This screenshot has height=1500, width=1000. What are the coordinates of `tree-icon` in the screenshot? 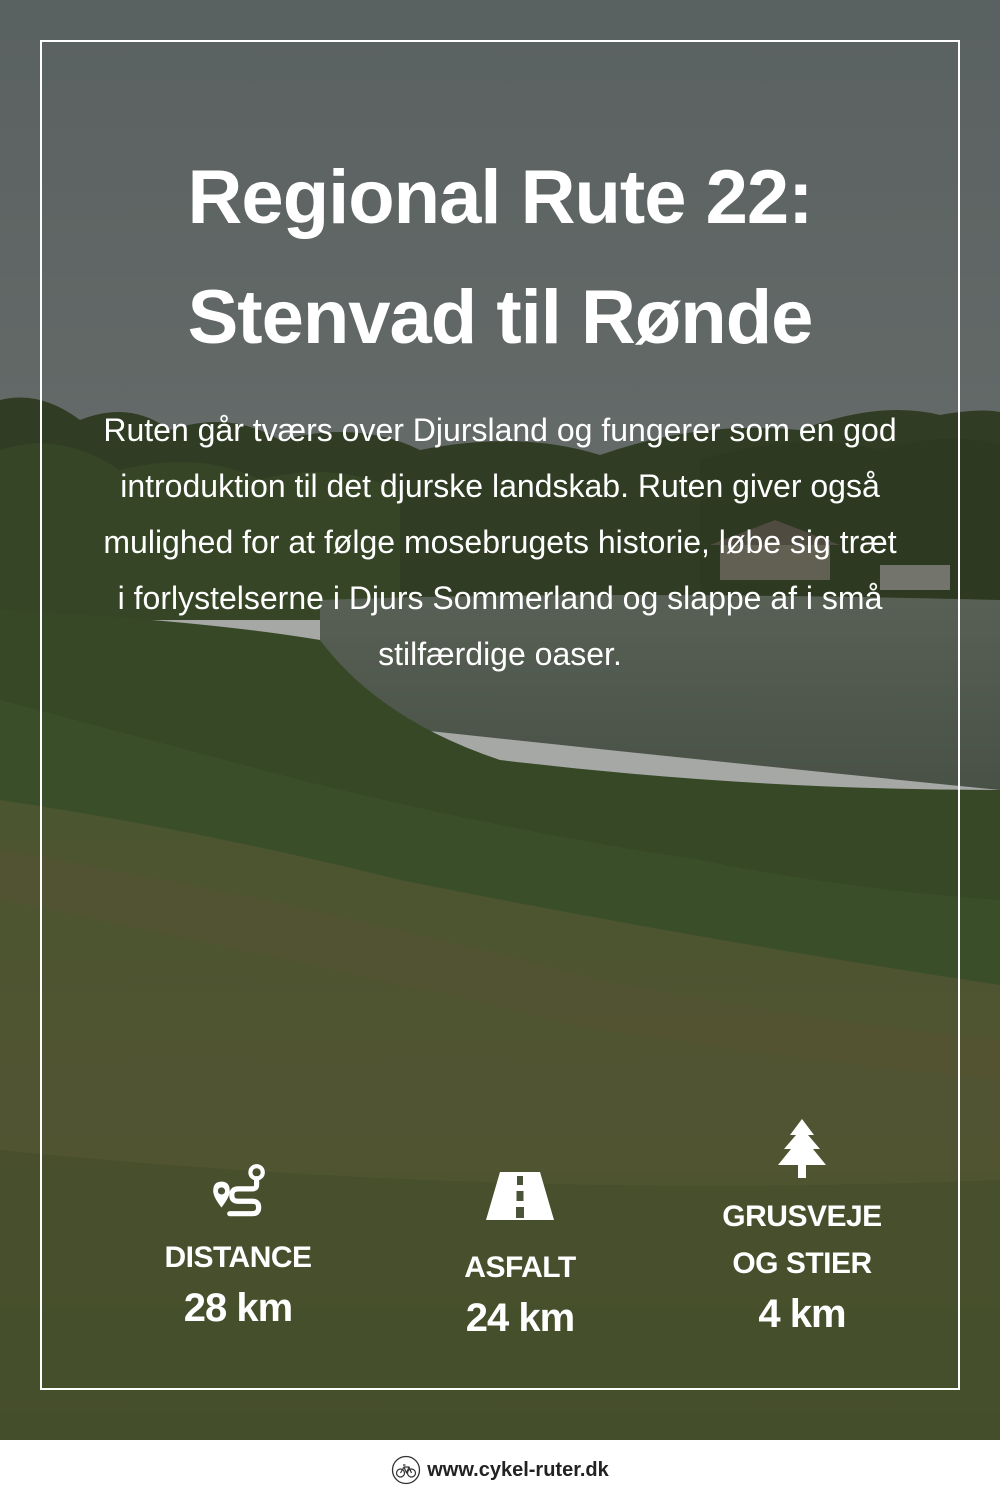 It's located at (802, 1148).